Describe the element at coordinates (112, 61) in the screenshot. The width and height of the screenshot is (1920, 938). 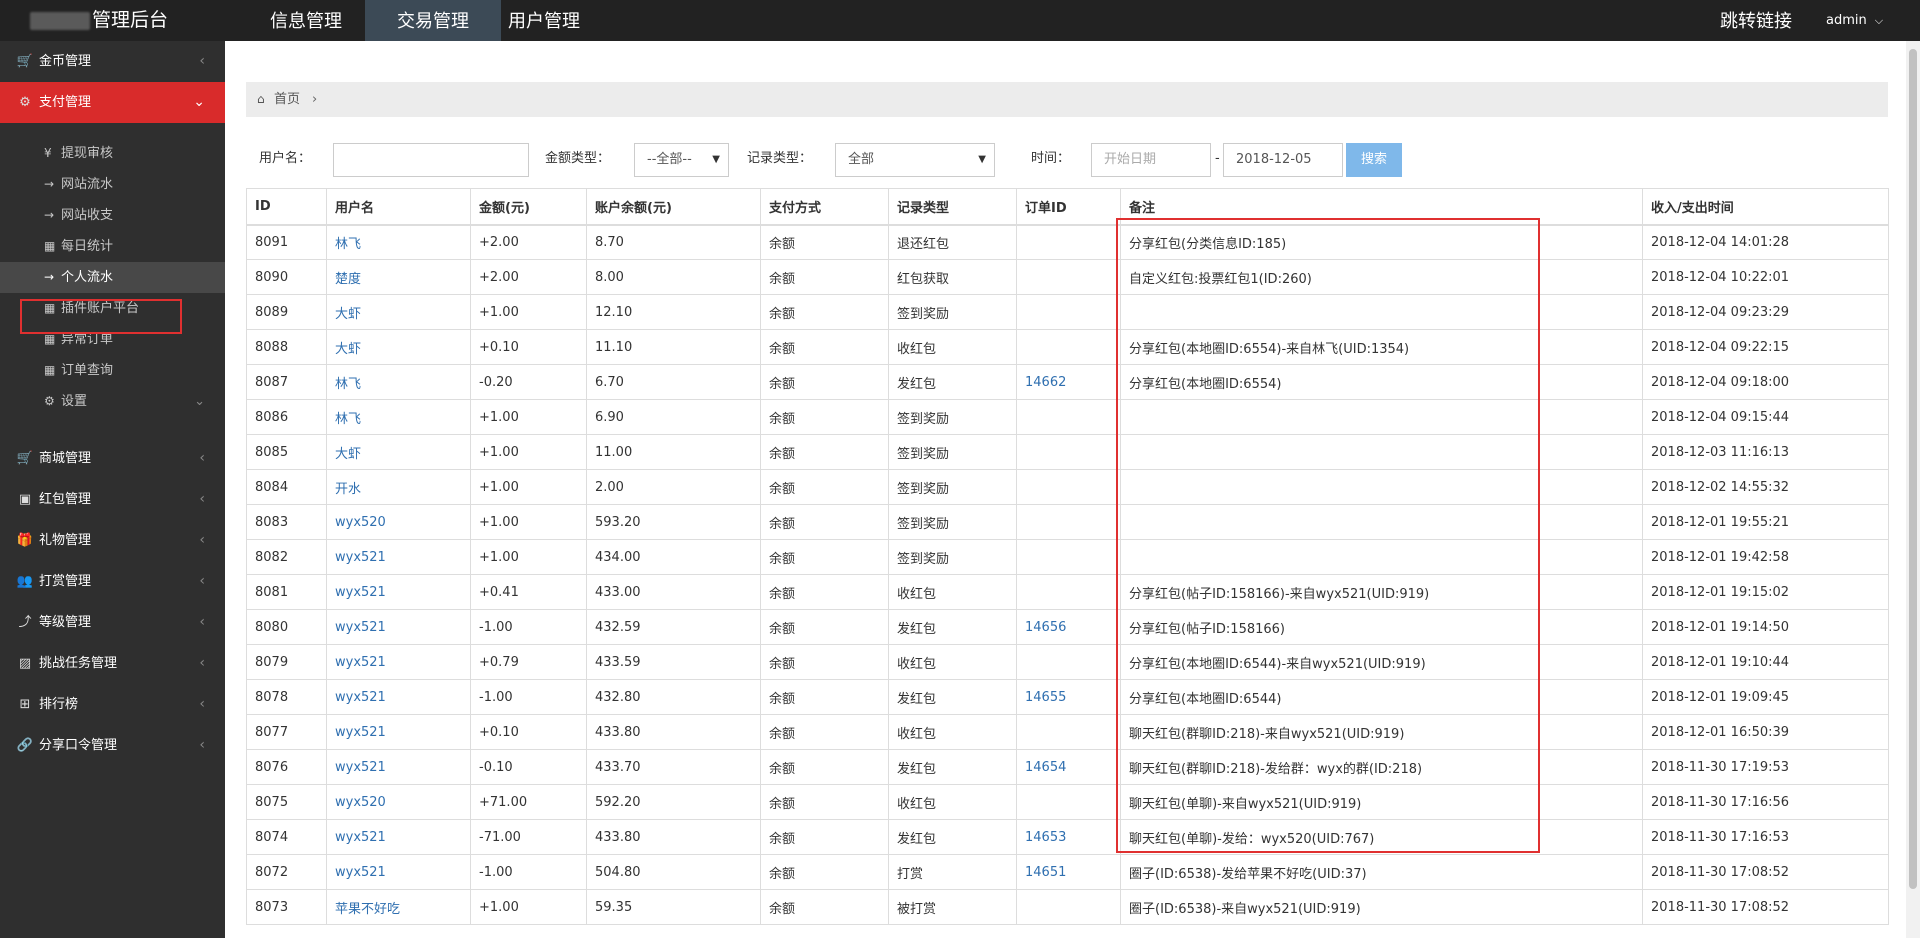
I see `sidebar-item-coin: 🛒 金币管理 ‹` at that location.